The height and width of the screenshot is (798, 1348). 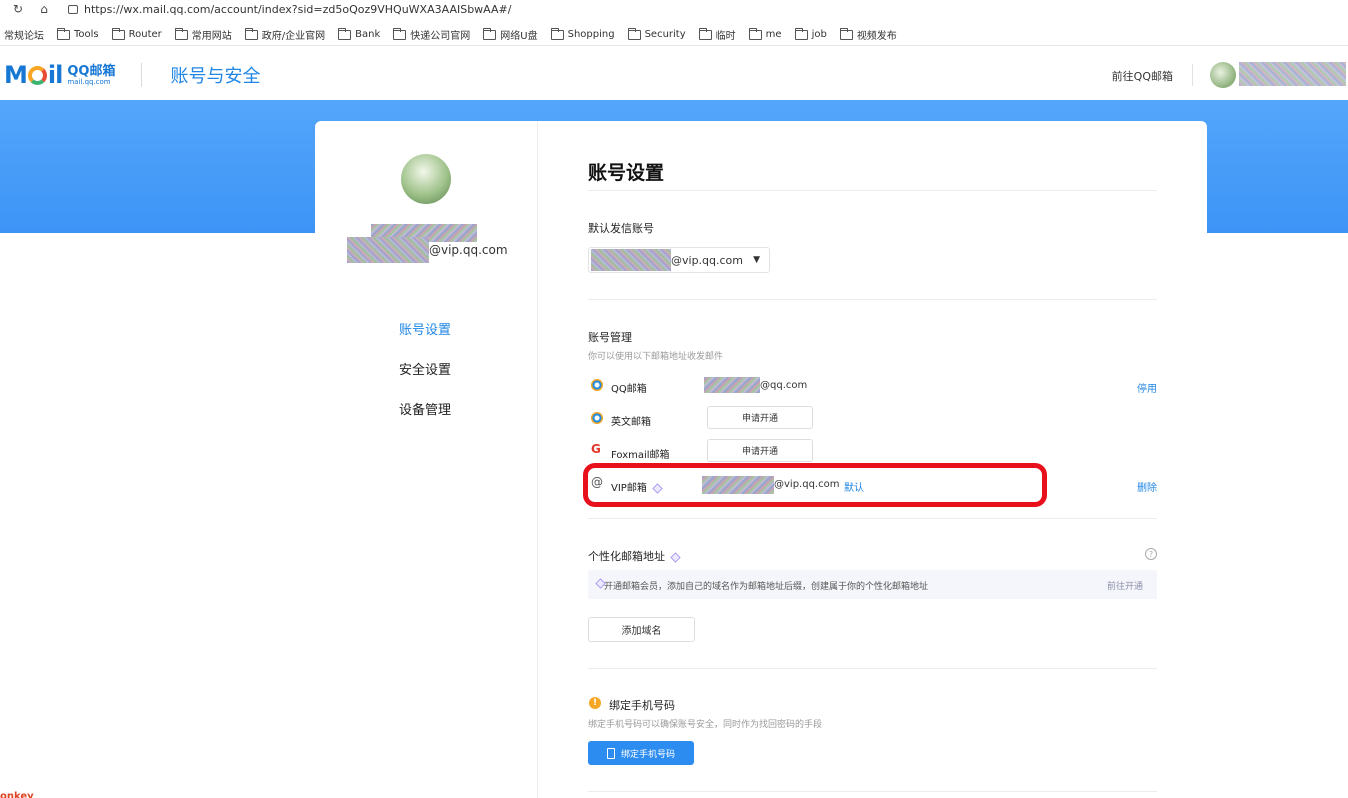 What do you see at coordinates (784, 385) in the screenshot?
I see `account-domain: @qq.com` at bounding box center [784, 385].